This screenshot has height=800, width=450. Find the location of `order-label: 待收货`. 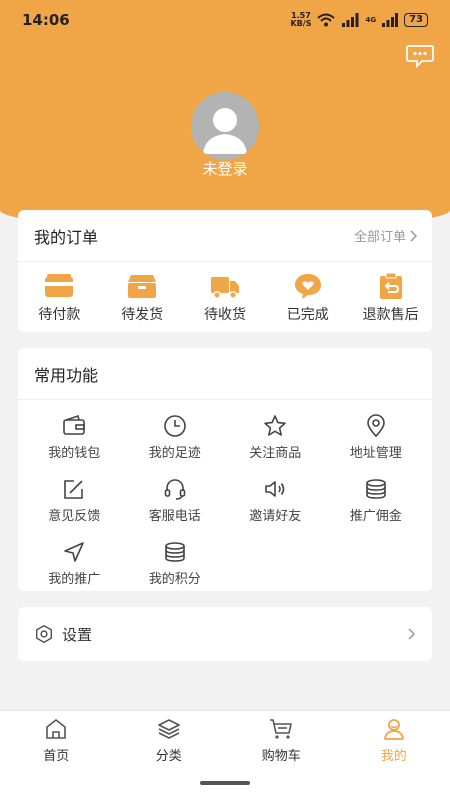

order-label: 待收货 is located at coordinates (224, 315).